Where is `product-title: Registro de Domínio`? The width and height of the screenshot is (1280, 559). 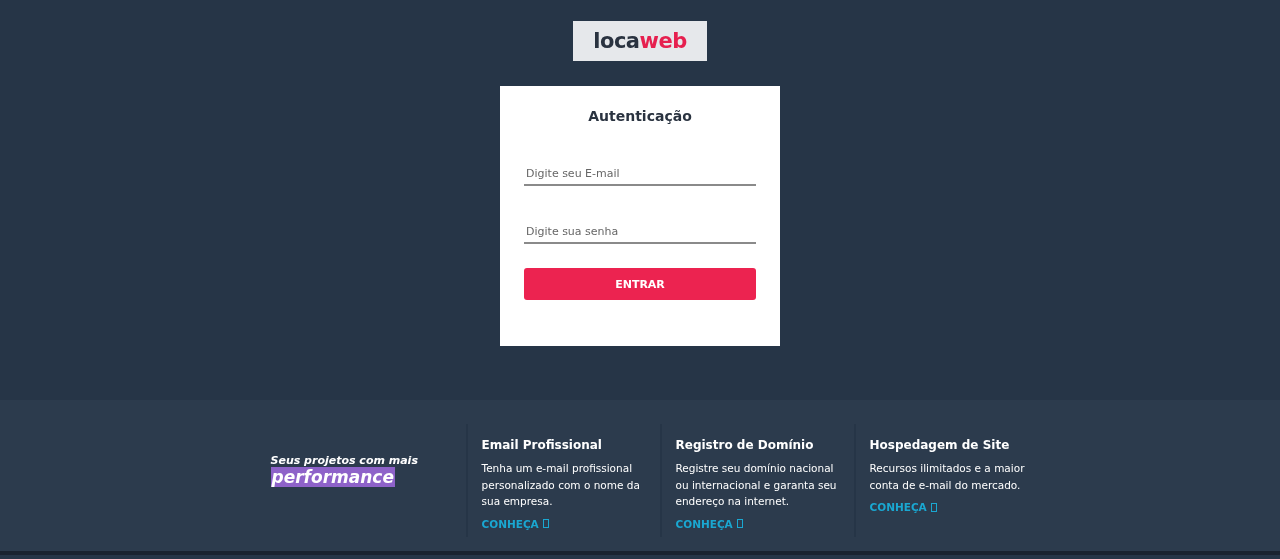
product-title: Registro de Domínio is located at coordinates (744, 445).